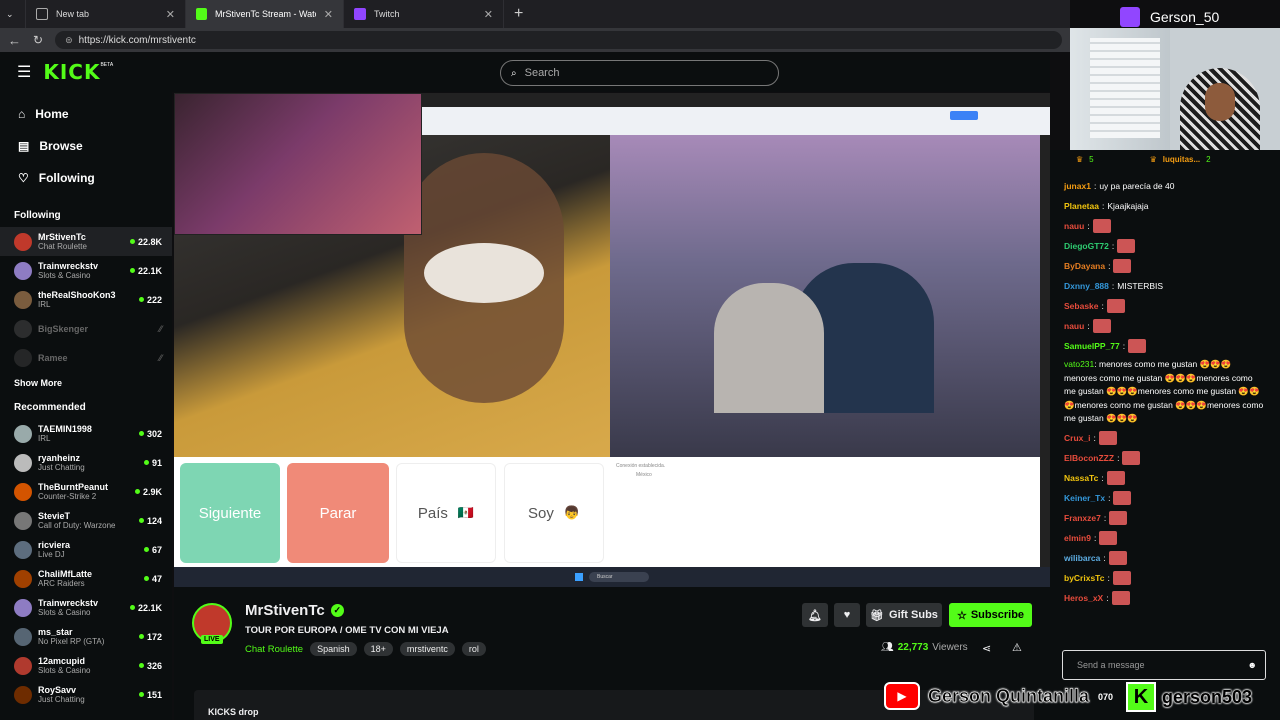  Describe the element at coordinates (86, 114) in the screenshot. I see `nav-home: ⌂ Home` at that location.